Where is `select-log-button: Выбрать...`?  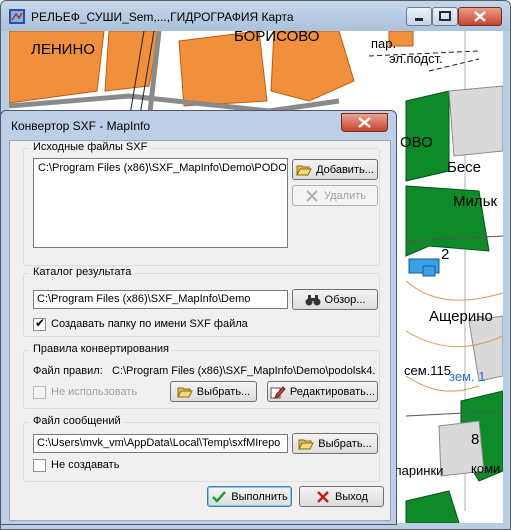
select-log-button: Выбрать... is located at coordinates (335, 443).